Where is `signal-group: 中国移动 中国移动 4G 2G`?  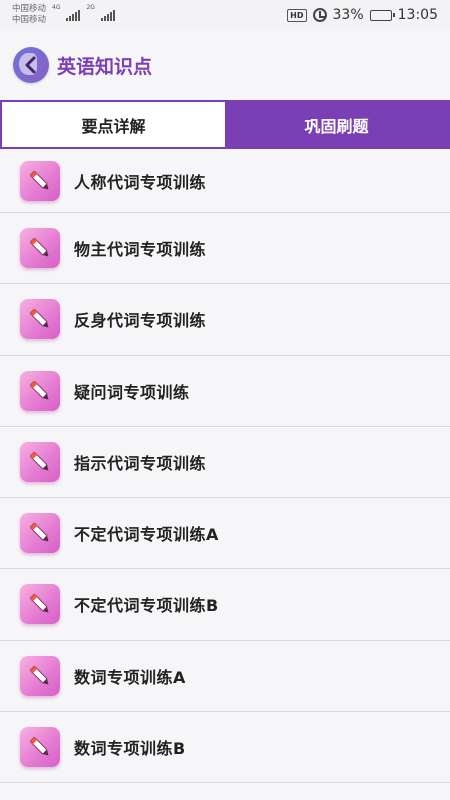
signal-group: 中国移动 中国移动 4G 2G is located at coordinates (63, 15).